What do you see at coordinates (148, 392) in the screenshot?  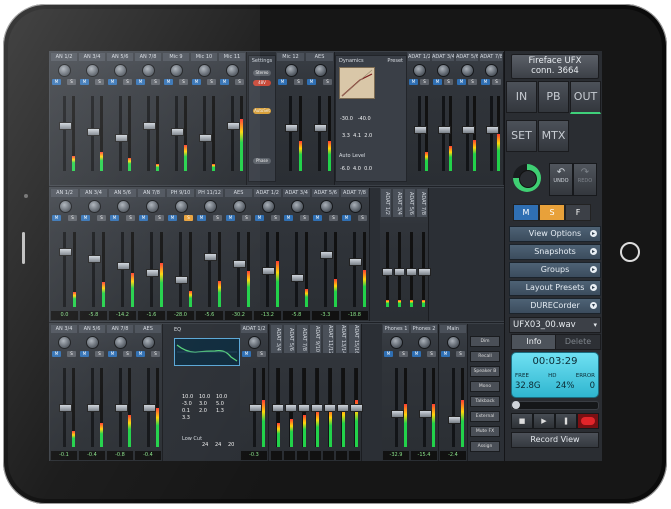 I see `channel-strip: AES M S -0.4` at bounding box center [148, 392].